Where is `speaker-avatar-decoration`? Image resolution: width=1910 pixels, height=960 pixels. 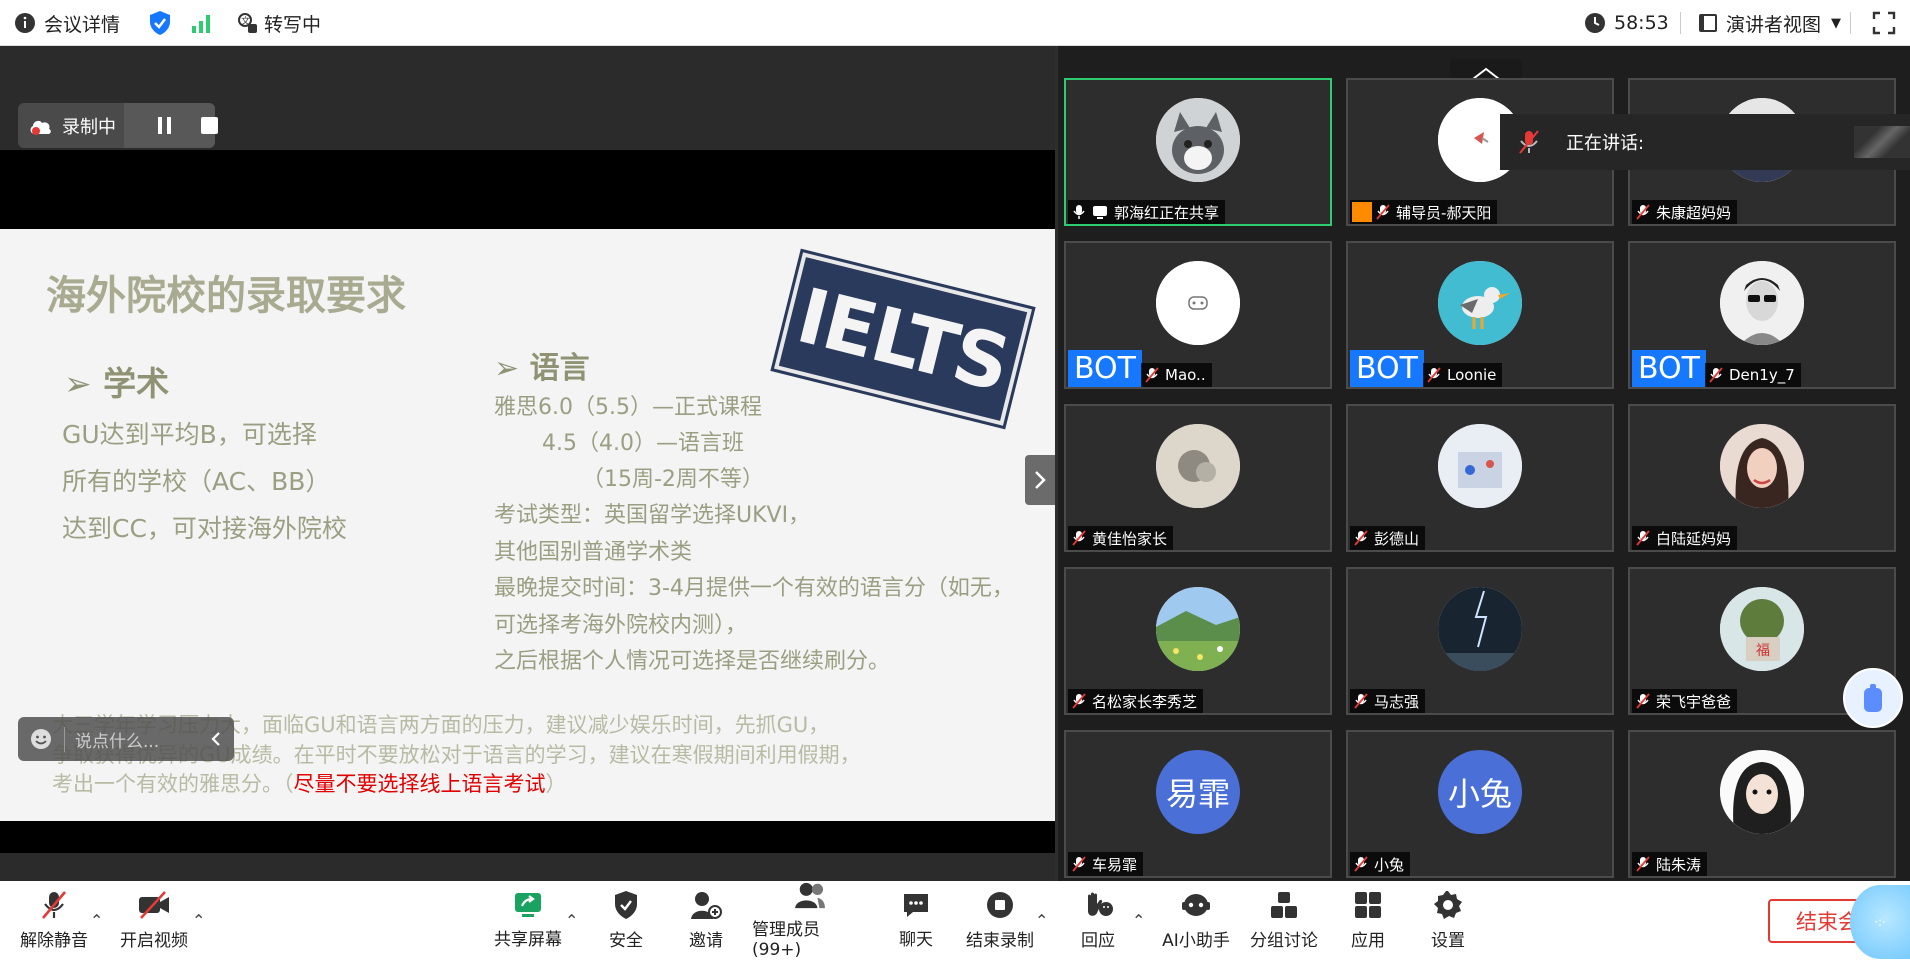
speaker-avatar-decoration is located at coordinates (1882, 142).